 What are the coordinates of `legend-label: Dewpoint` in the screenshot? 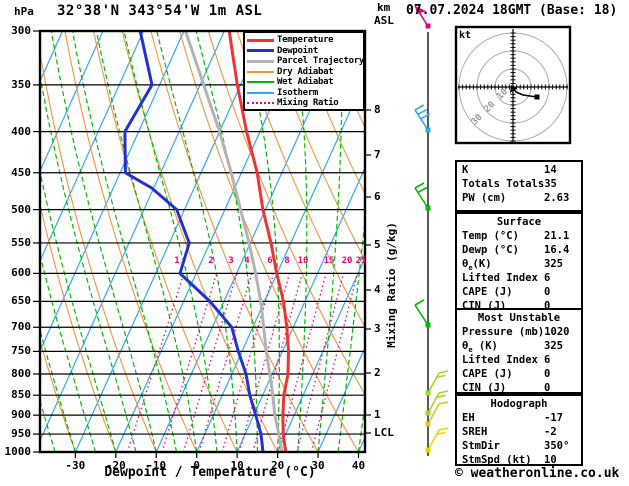 It's located at (297, 50).